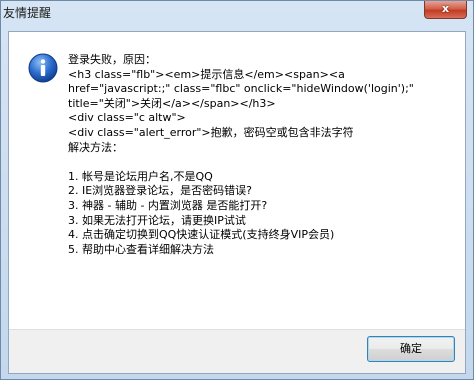 The width and height of the screenshot is (474, 380). I want to click on close-icon: x, so click(445, 8).